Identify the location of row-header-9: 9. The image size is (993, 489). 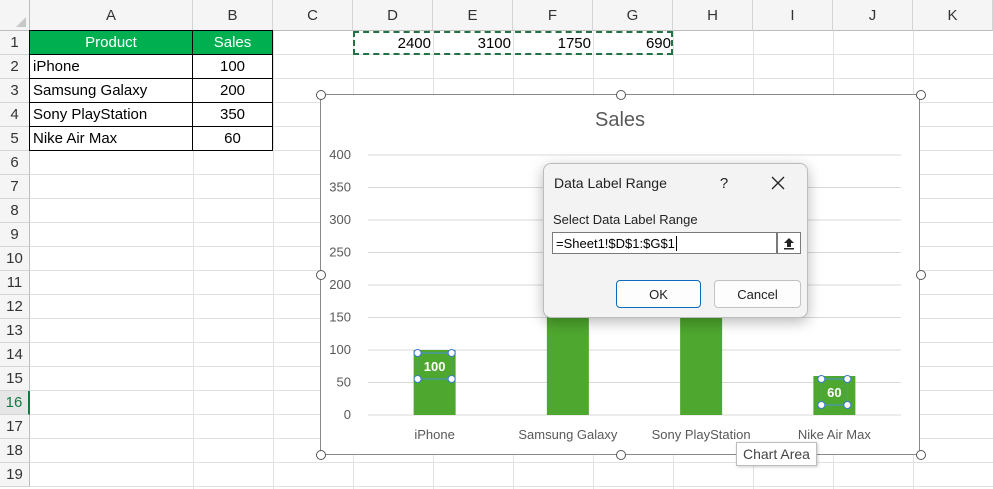
(15, 235).